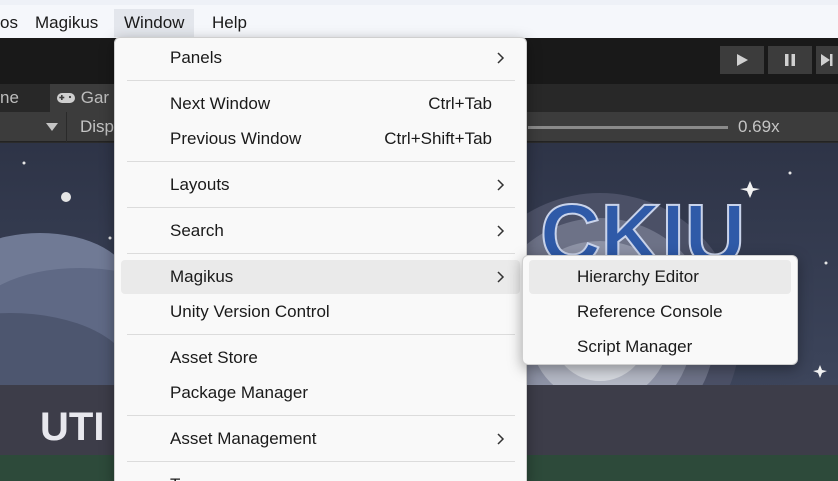 This screenshot has width=838, height=481. What do you see at coordinates (320, 474) in the screenshot?
I see `menu-item-tools: Te` at bounding box center [320, 474].